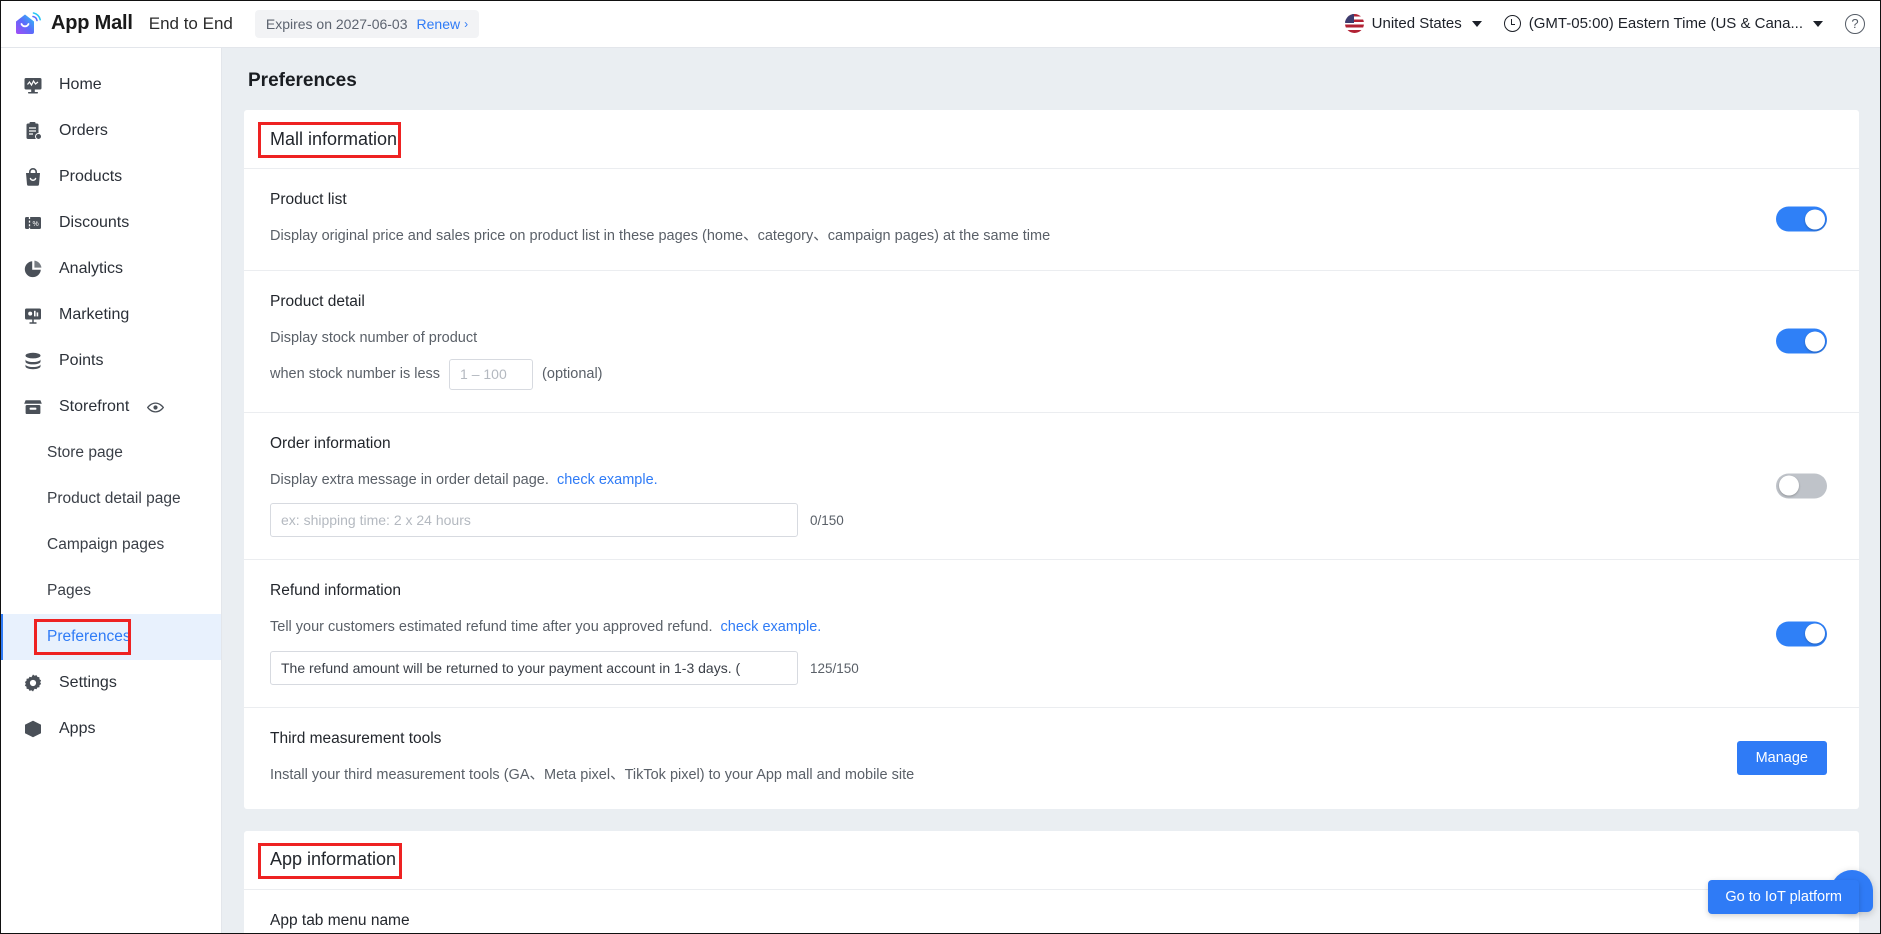 The image size is (1881, 934). Describe the element at coordinates (81, 360) in the screenshot. I see `sidebar-item-label: Points` at that location.